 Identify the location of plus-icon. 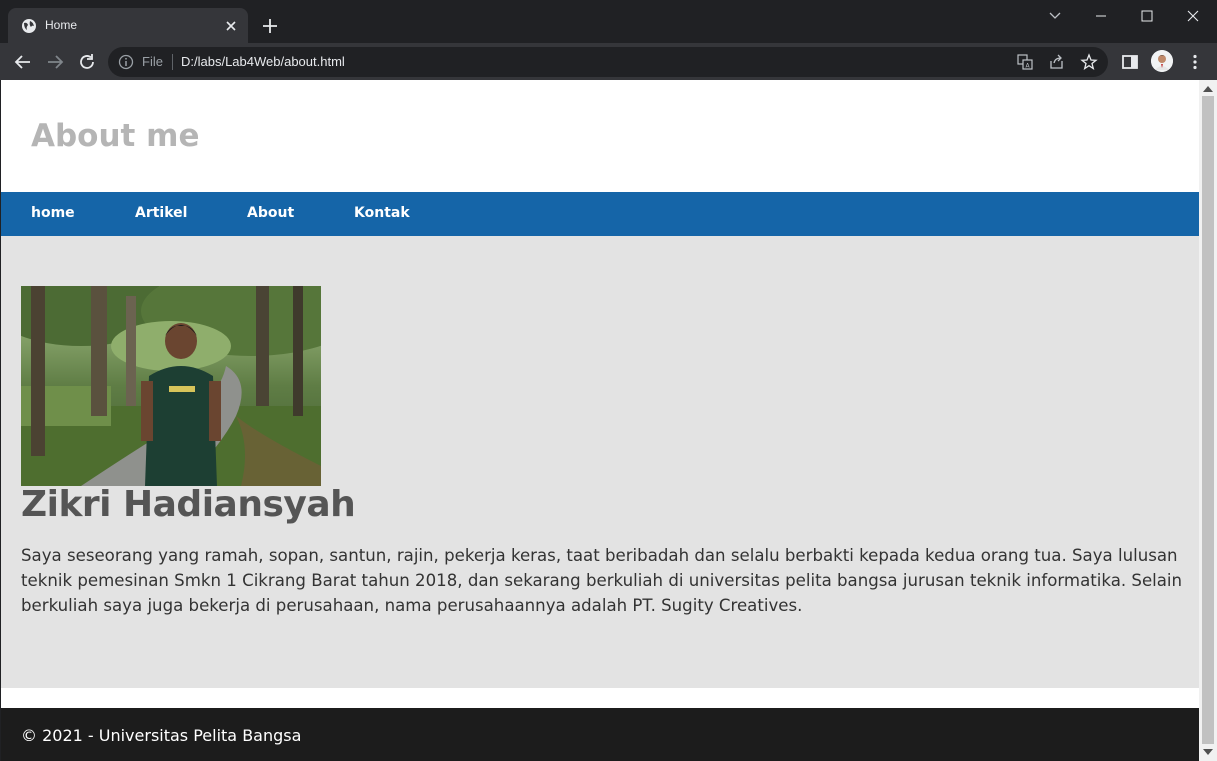
(270, 26).